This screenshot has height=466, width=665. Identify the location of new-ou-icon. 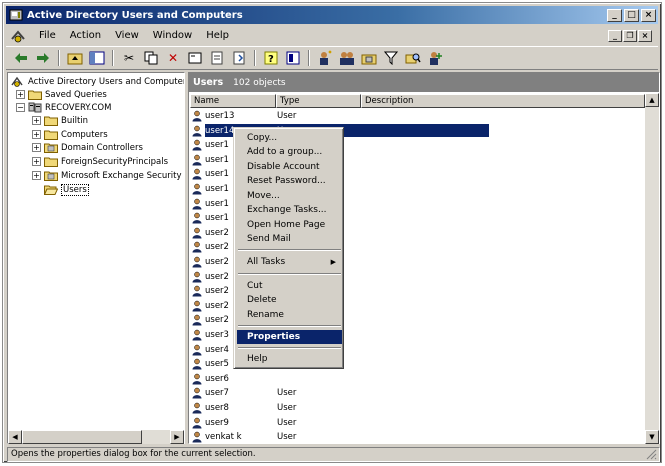
(369, 58).